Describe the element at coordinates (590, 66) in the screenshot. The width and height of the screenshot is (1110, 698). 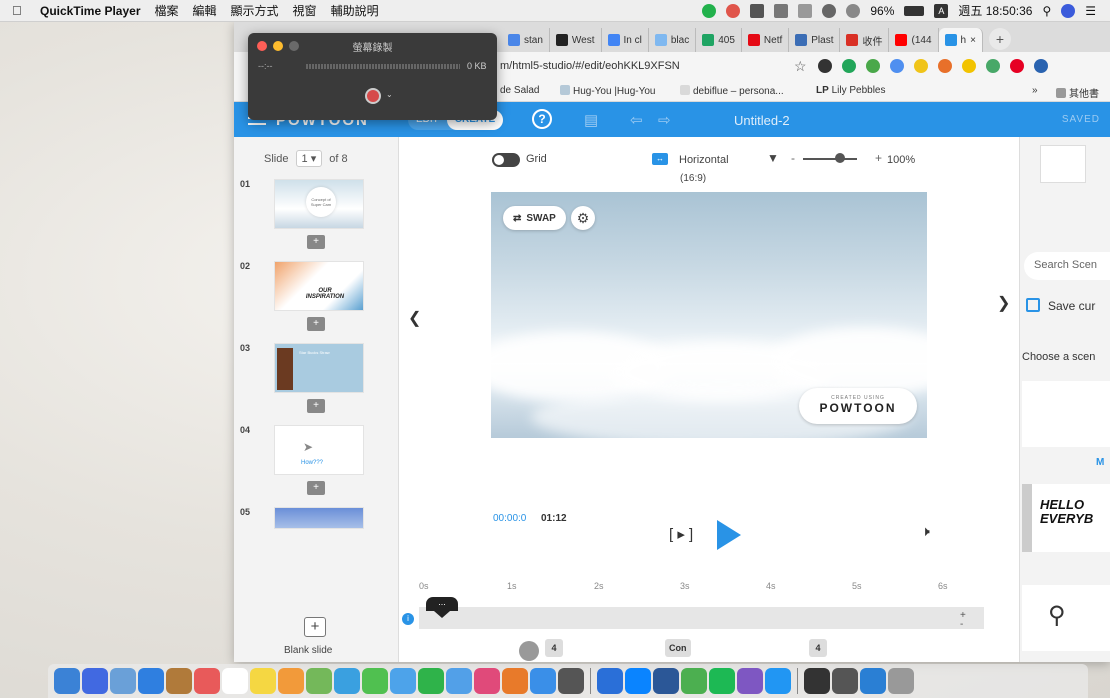
I see `url-text: m/html5-studio/#/edit/eohKKL9XFSN` at that location.